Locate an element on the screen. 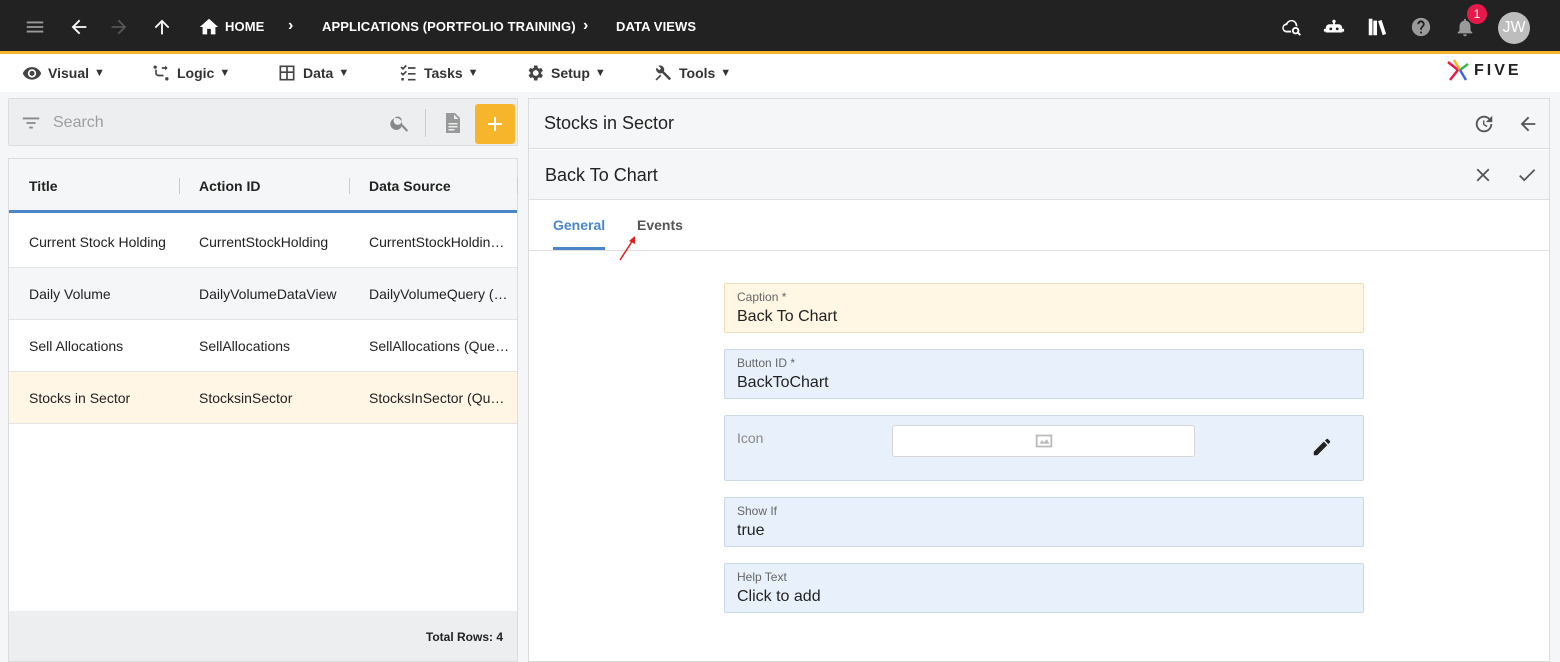  menu-logic: Logic ▼ is located at coordinates (190, 73).